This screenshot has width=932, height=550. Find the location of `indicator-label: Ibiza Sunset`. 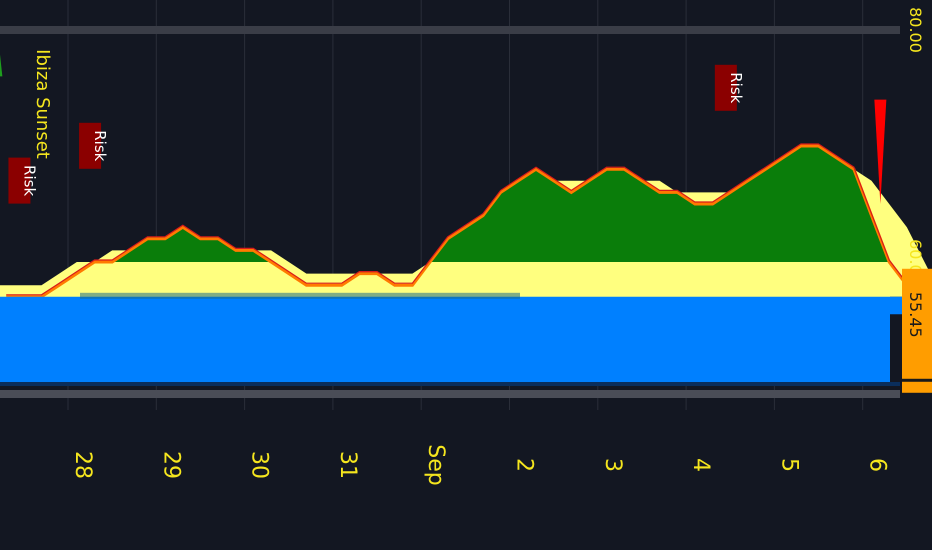

indicator-label: Ibiza Sunset is located at coordinates (42, 104).